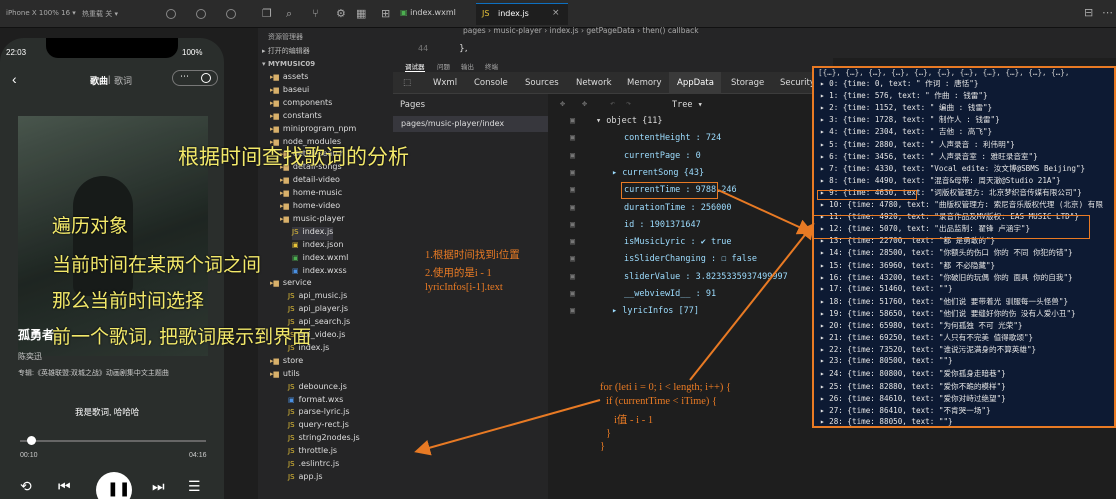 Image resolution: width=1116 pixels, height=499 pixels. What do you see at coordinates (752, 301) in the screenshot?
I see `arrow-loop-to-lyrics` at bounding box center [752, 301].